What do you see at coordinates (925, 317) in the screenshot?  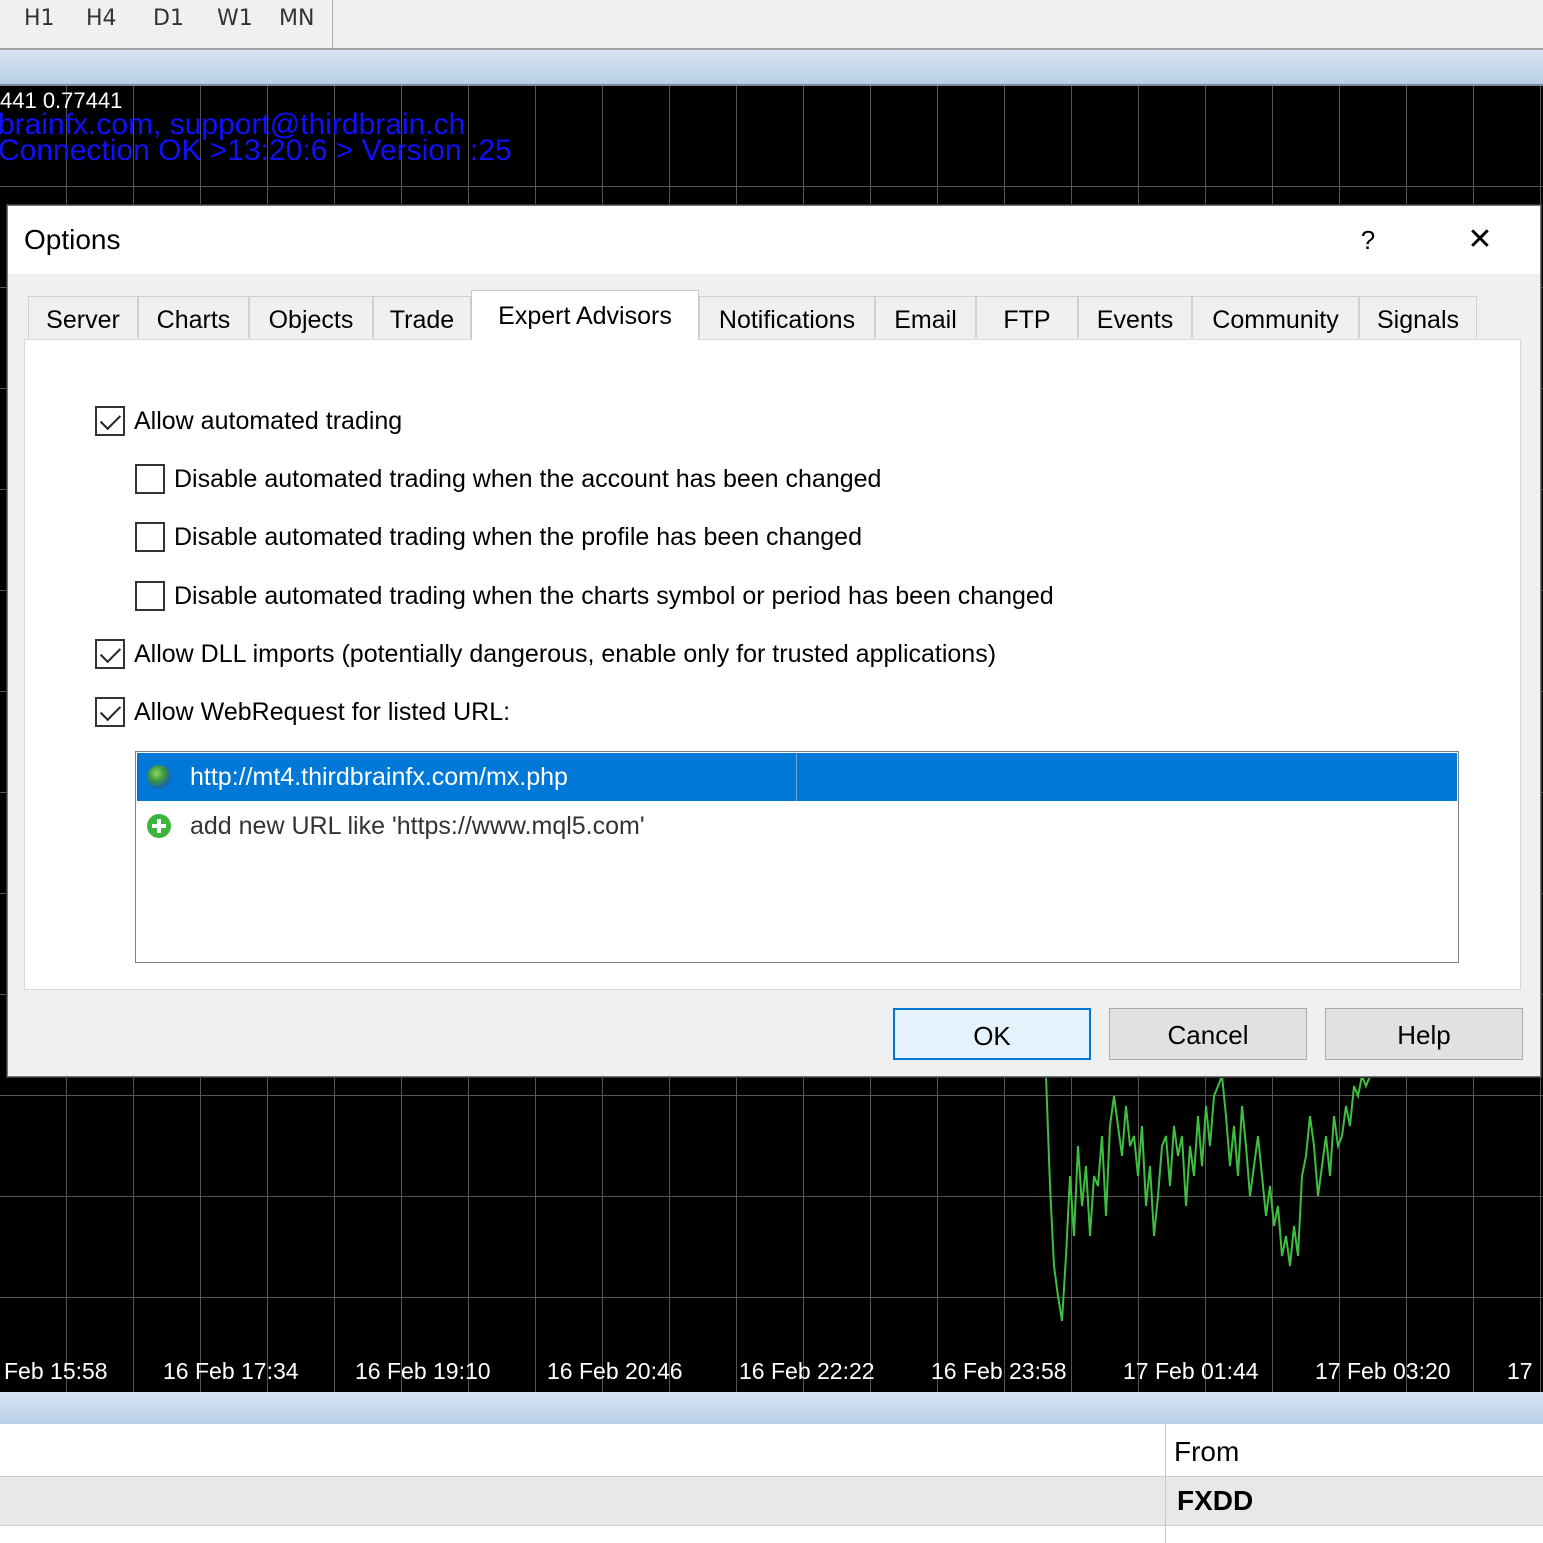 I see `tab-email: Email` at bounding box center [925, 317].